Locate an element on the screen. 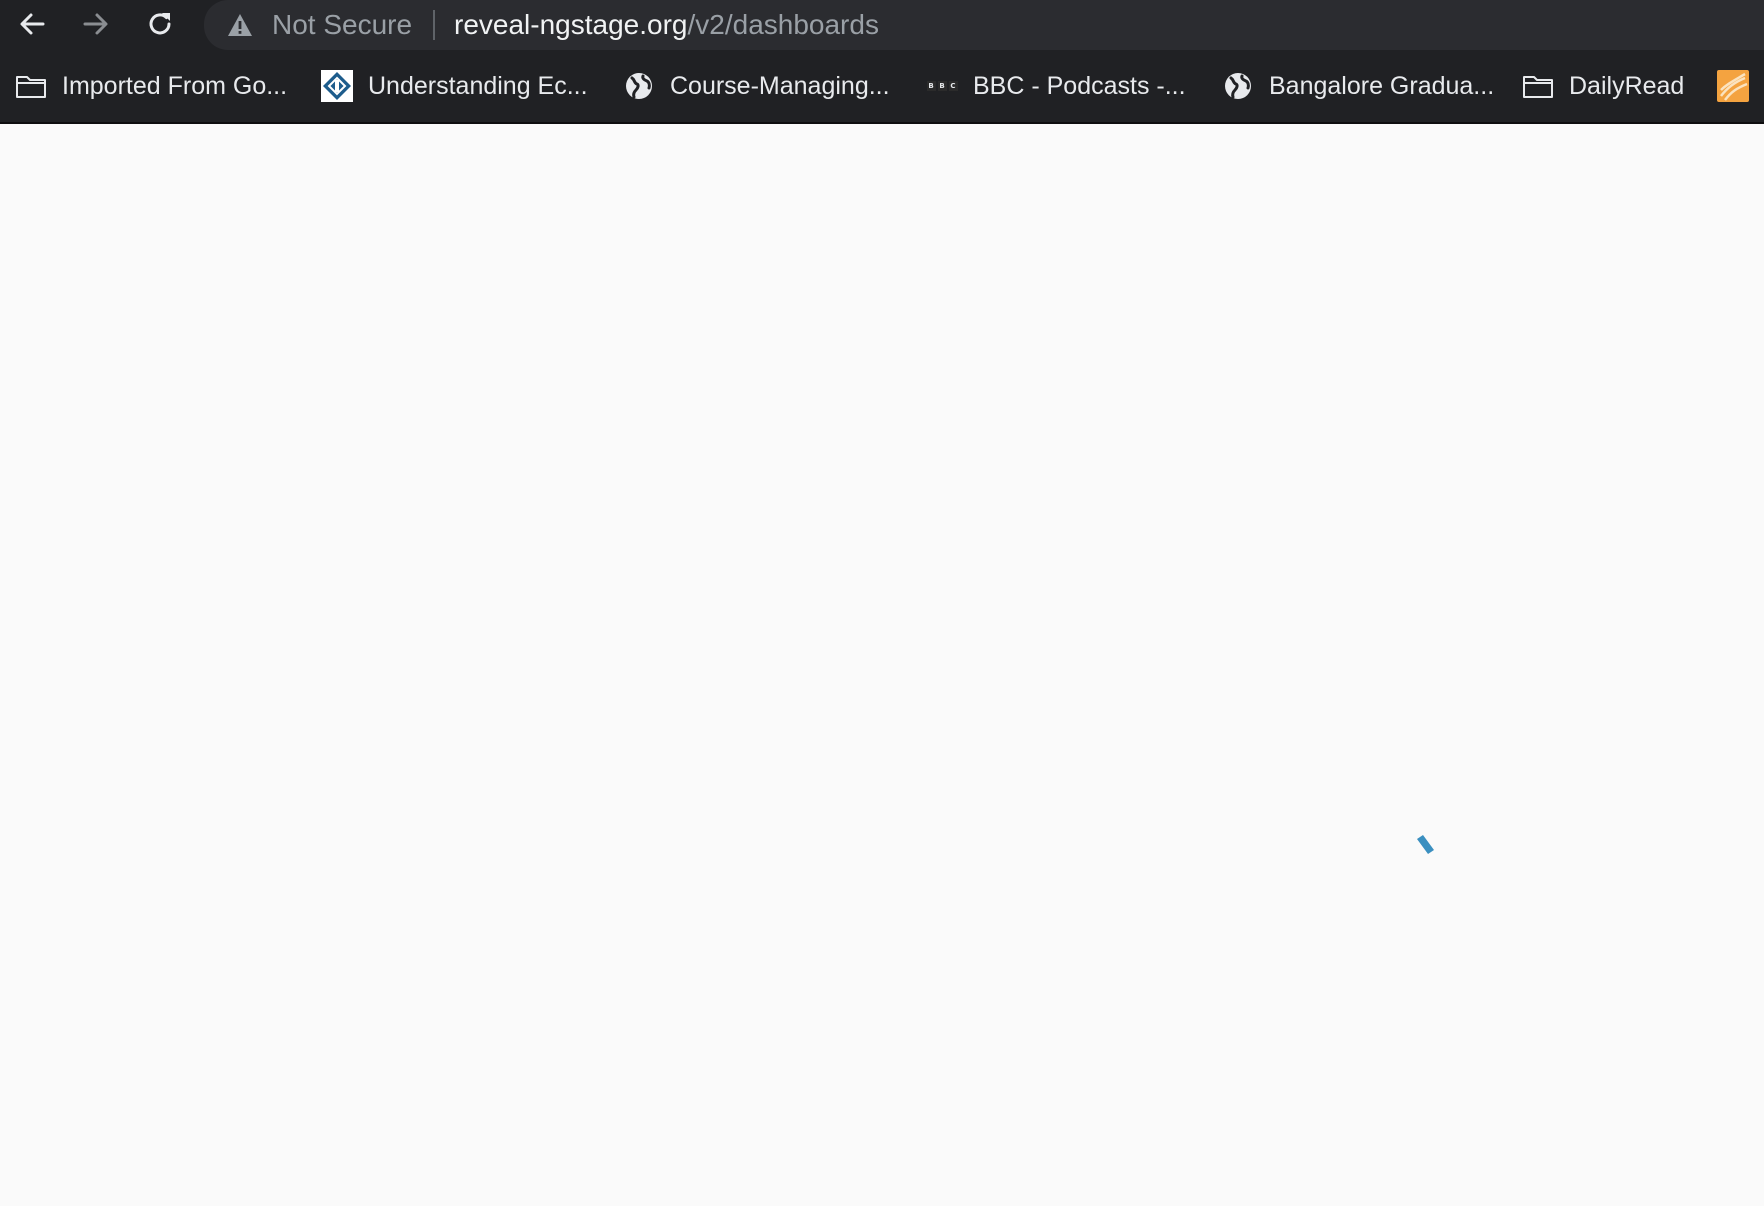 The height and width of the screenshot is (1206, 1764). arrow-left-icon is located at coordinates (32, 24).